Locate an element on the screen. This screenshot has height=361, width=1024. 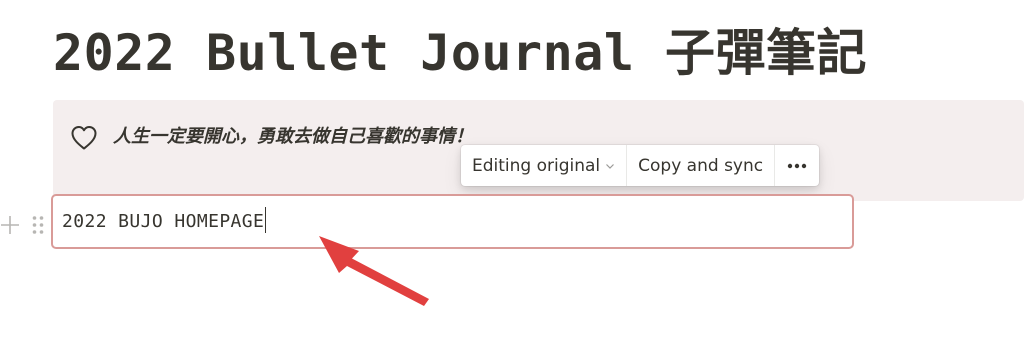
add-block-plus-icon is located at coordinates (10, 225).